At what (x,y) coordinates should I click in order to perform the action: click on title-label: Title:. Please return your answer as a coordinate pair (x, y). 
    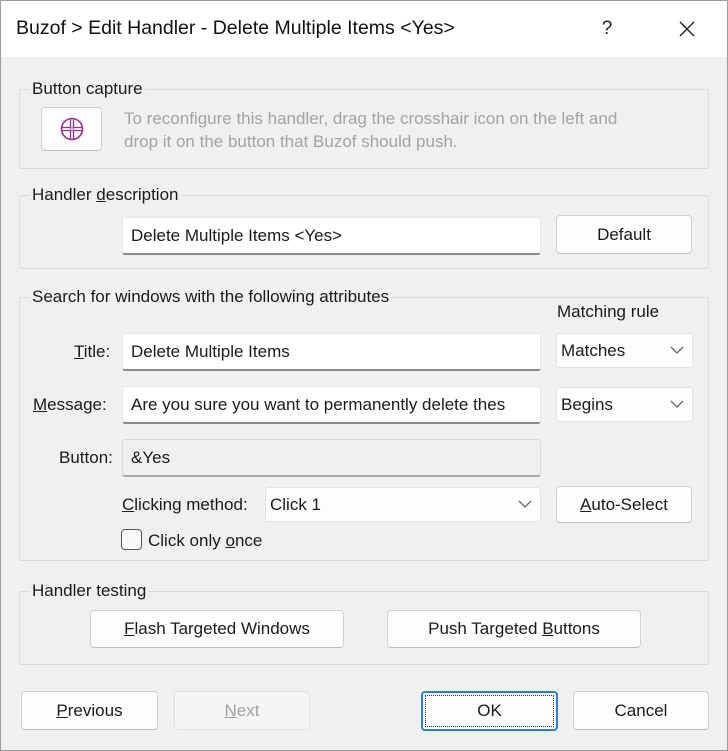
    Looking at the image, I should click on (92, 352).